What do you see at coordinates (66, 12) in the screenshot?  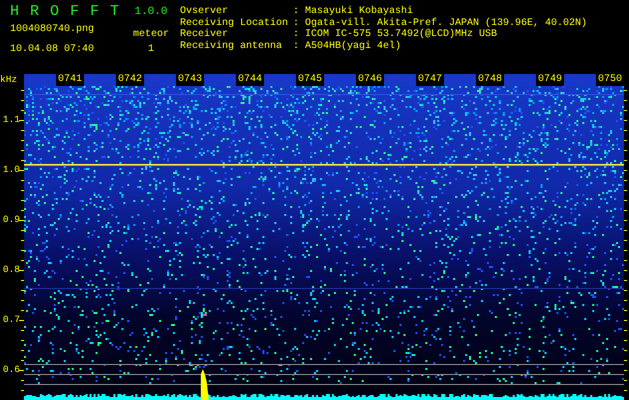 I see `app-title: H R O F F T` at bounding box center [66, 12].